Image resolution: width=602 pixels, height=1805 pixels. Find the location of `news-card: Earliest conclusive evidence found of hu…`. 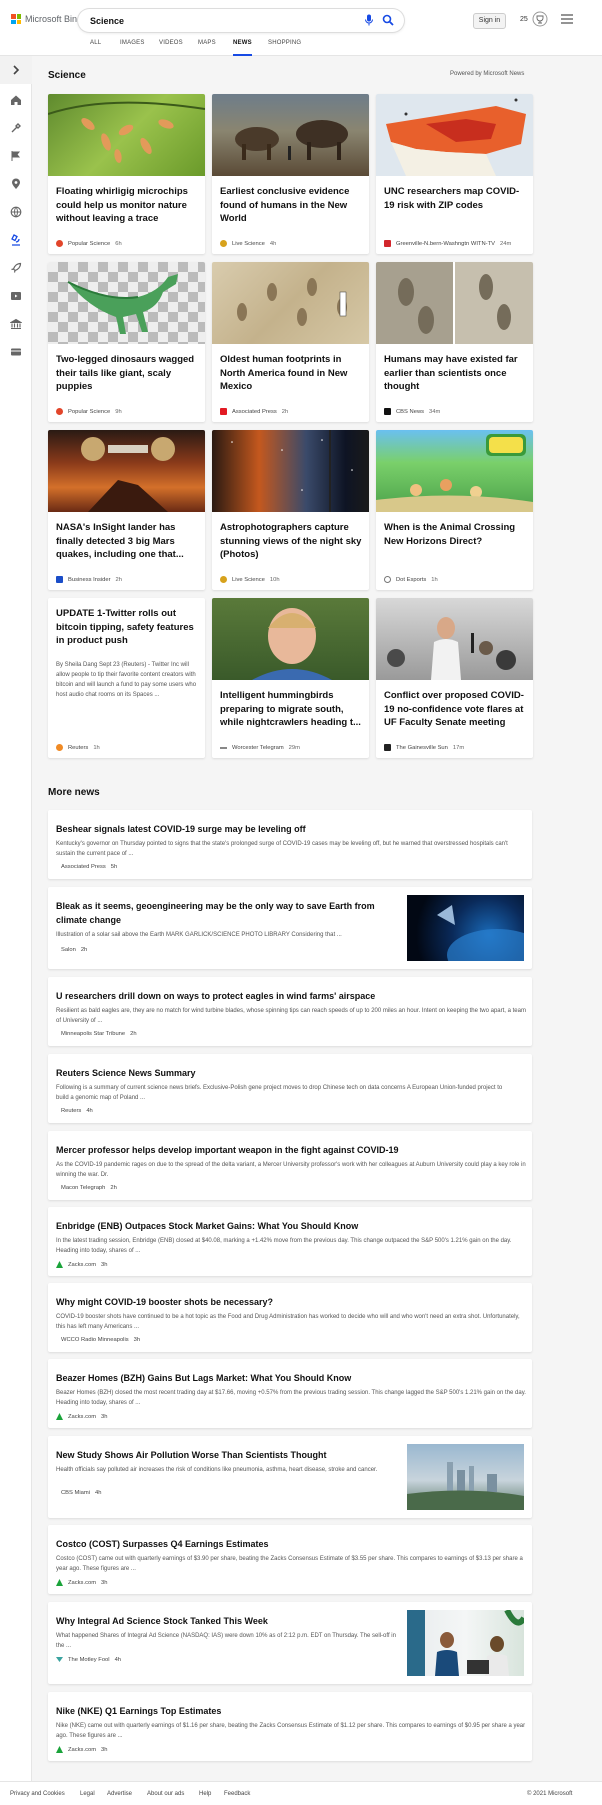

news-card: Earliest conclusive evidence found of hu… is located at coordinates (290, 174).